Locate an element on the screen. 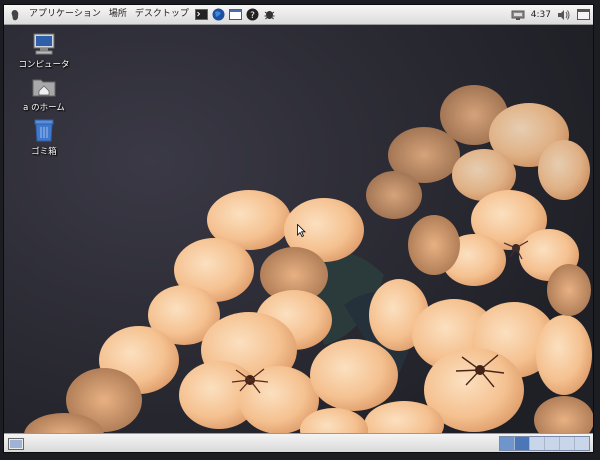 This screenshot has height=460, width=600. desktop-icon-label: コンピュータ is located at coordinates (44, 65).